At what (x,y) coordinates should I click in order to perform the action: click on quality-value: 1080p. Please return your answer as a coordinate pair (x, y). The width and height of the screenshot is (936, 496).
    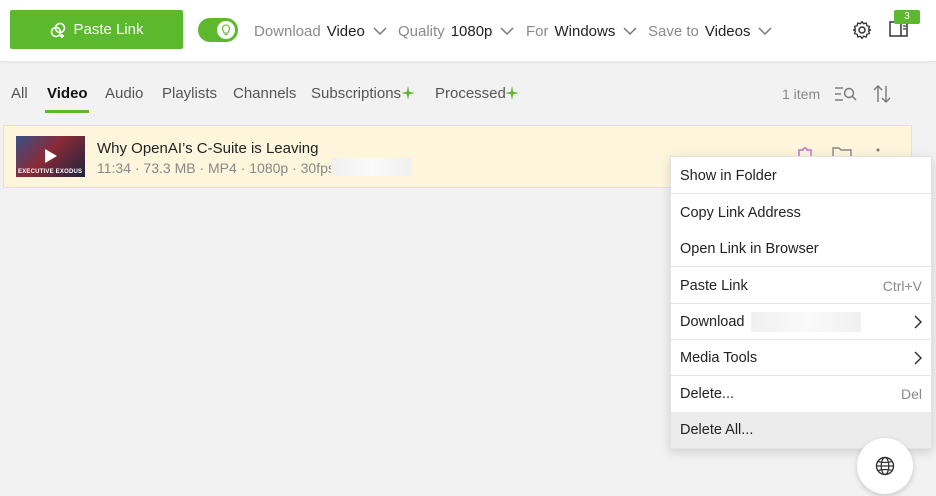
    Looking at the image, I should click on (471, 31).